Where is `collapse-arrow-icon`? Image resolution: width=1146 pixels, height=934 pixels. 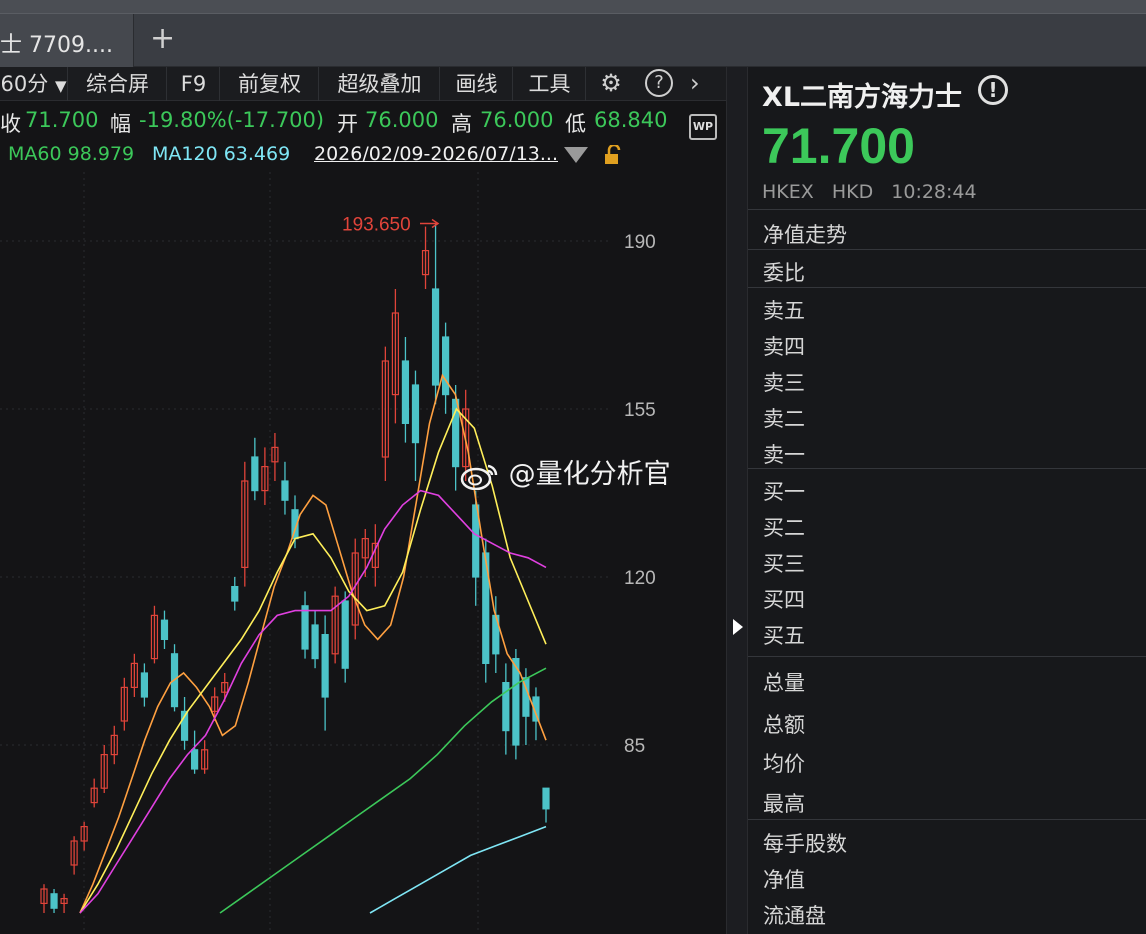
collapse-arrow-icon is located at coordinates (738, 627).